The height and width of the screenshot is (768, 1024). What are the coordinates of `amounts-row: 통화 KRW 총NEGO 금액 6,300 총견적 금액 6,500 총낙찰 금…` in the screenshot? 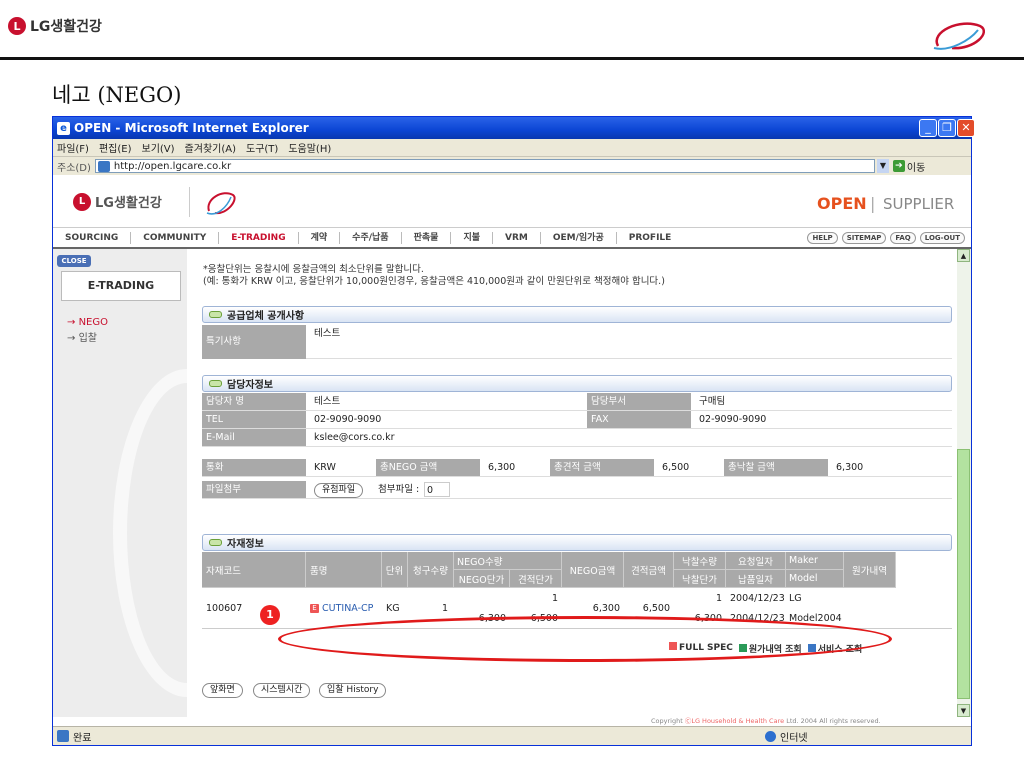 It's located at (577, 468).